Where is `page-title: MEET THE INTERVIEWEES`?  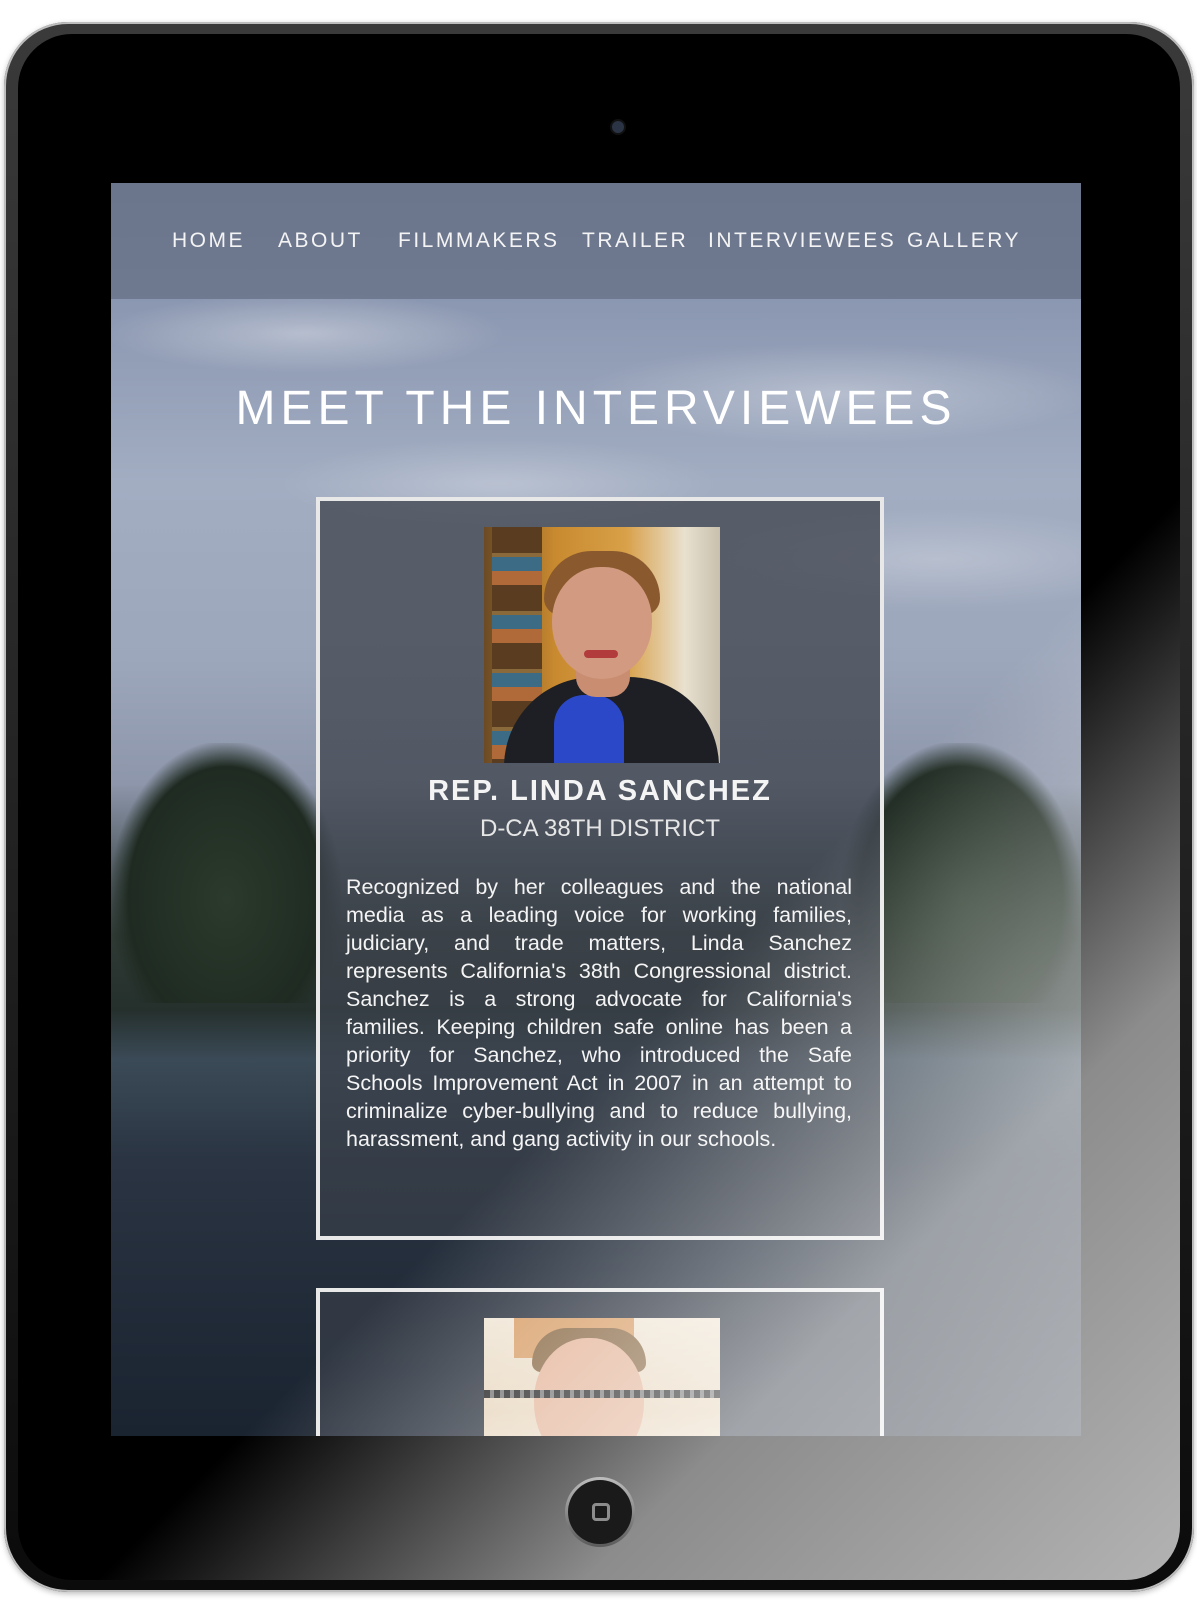
page-title: MEET THE INTERVIEWEES is located at coordinates (596, 408).